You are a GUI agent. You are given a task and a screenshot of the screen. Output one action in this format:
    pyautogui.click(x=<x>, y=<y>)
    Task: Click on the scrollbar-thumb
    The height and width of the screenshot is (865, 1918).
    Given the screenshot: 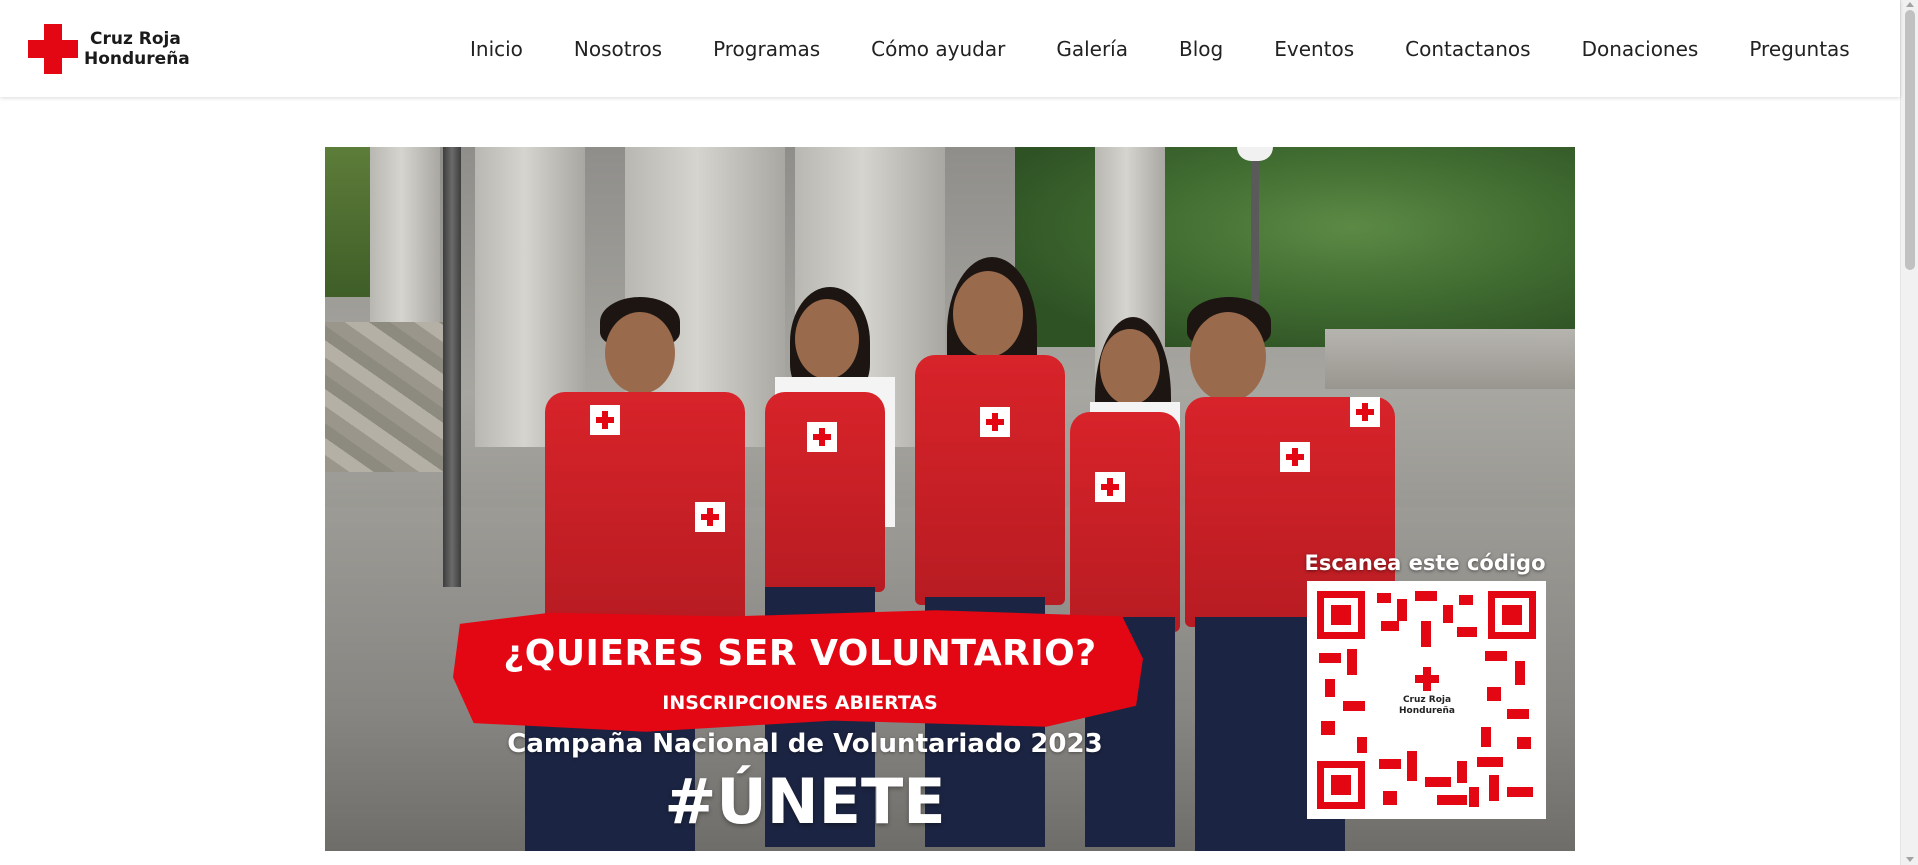 What is the action you would take?
    pyautogui.click(x=1910, y=140)
    